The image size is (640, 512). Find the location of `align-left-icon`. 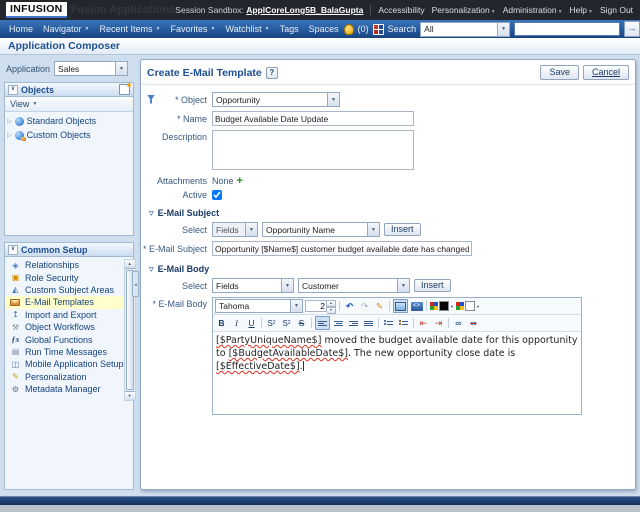

align-left-icon is located at coordinates (322, 323).